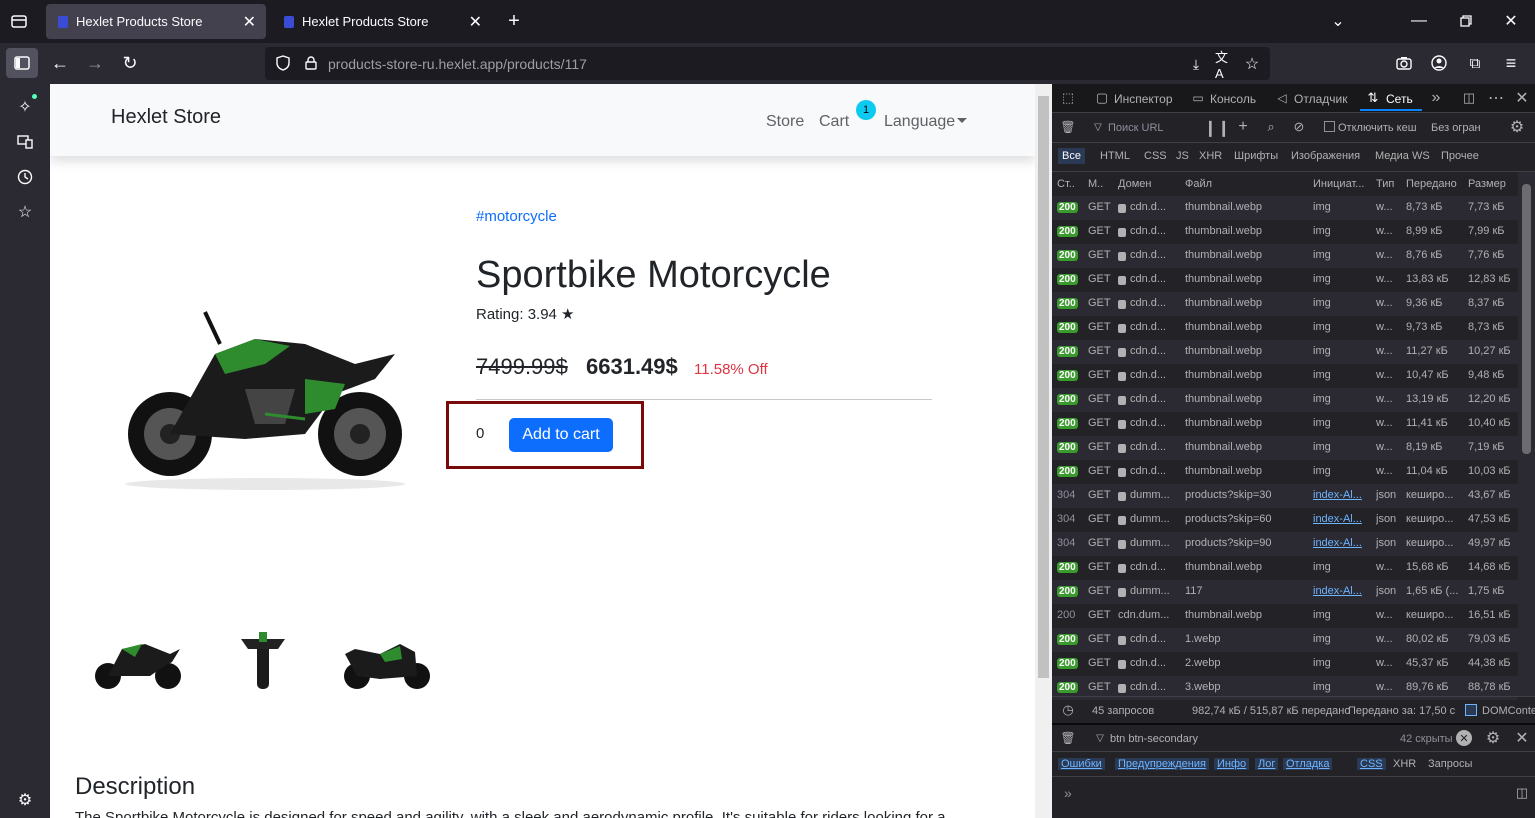 The image size is (1535, 818). Describe the element at coordinates (1224, 65) in the screenshot. I see `translate-icon: 文A` at that location.